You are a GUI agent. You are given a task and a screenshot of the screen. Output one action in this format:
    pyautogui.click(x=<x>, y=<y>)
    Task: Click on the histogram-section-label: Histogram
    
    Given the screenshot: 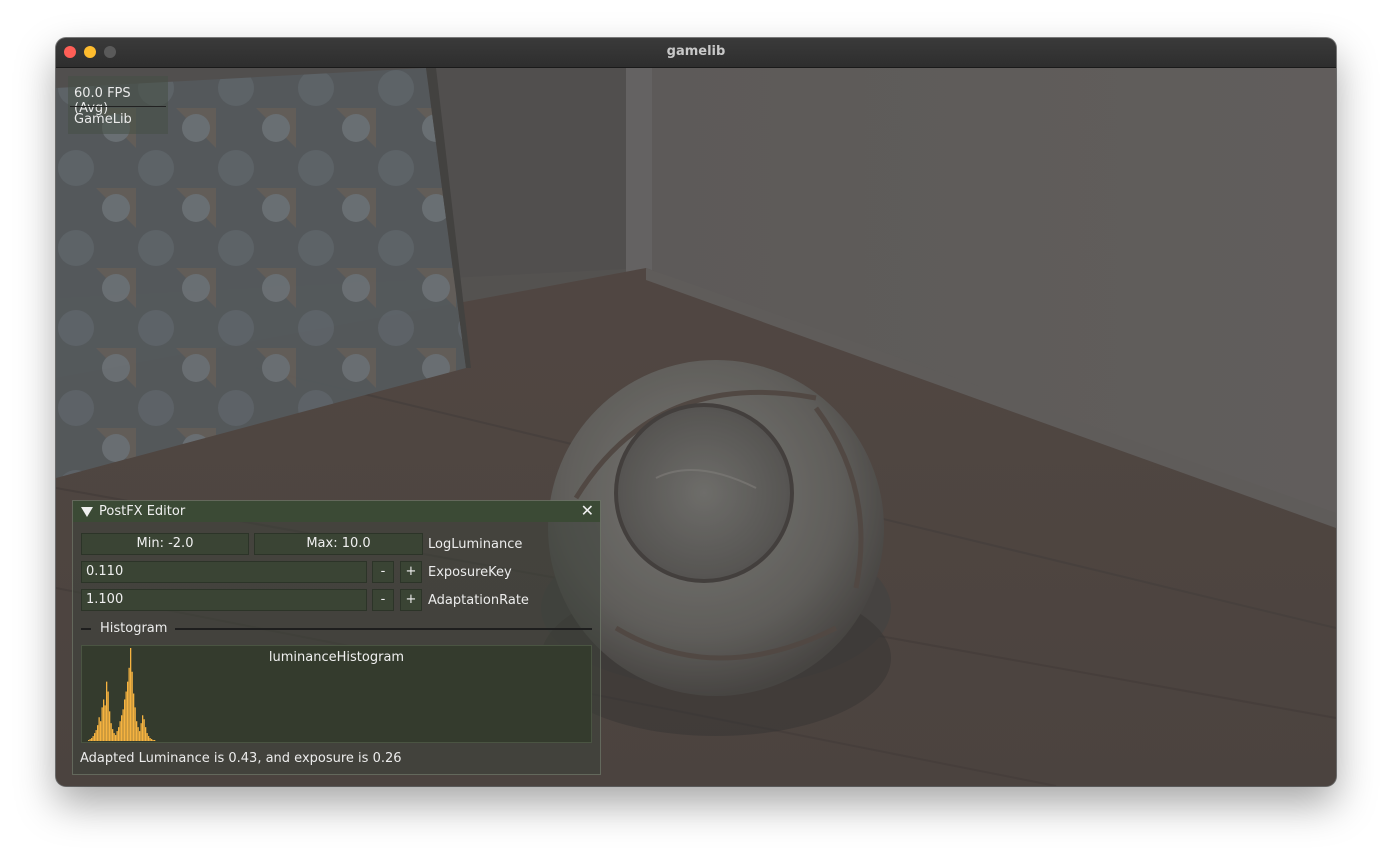 What is the action you would take?
    pyautogui.click(x=134, y=628)
    